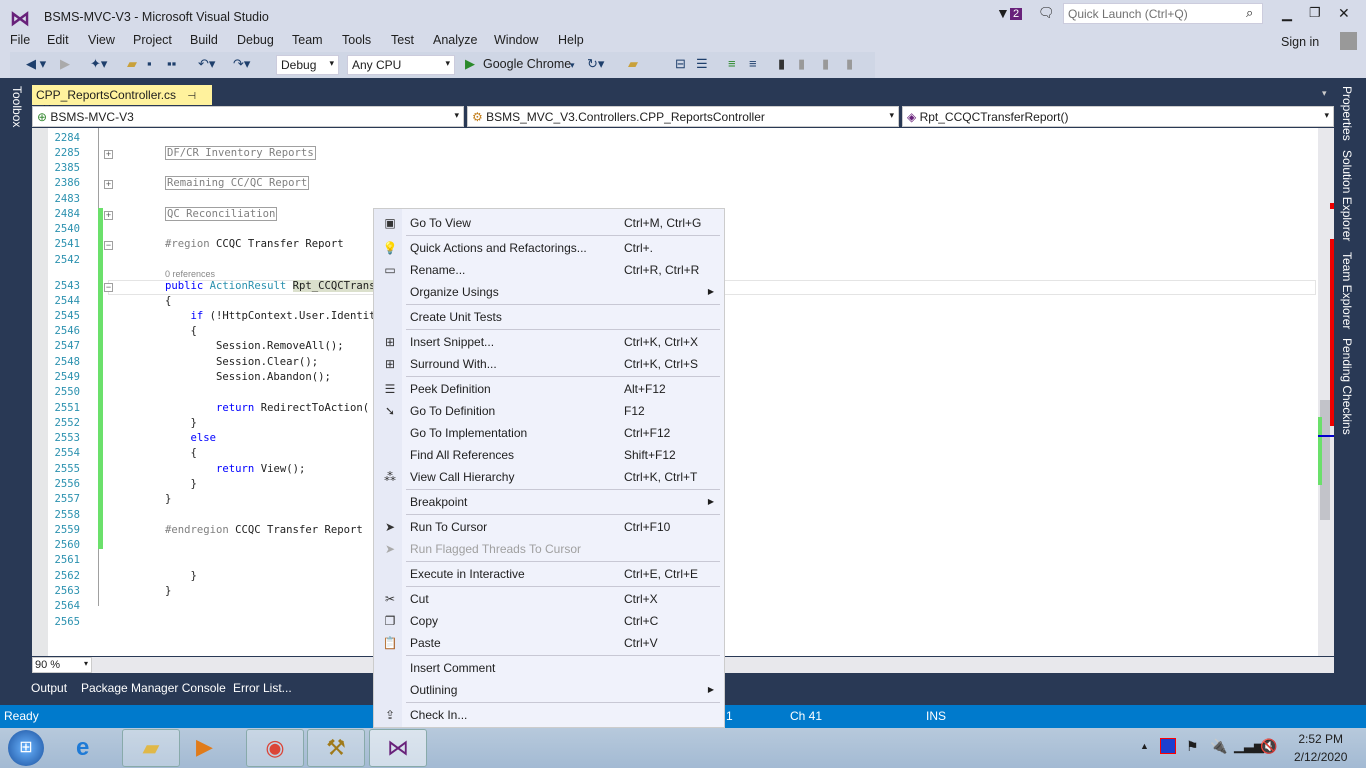 This screenshot has width=1366, height=768. Describe the element at coordinates (549, 364) in the screenshot. I see `menu-item-surround-with: ⊞ Surround With... Ctrl+K, Ctrl+S` at that location.